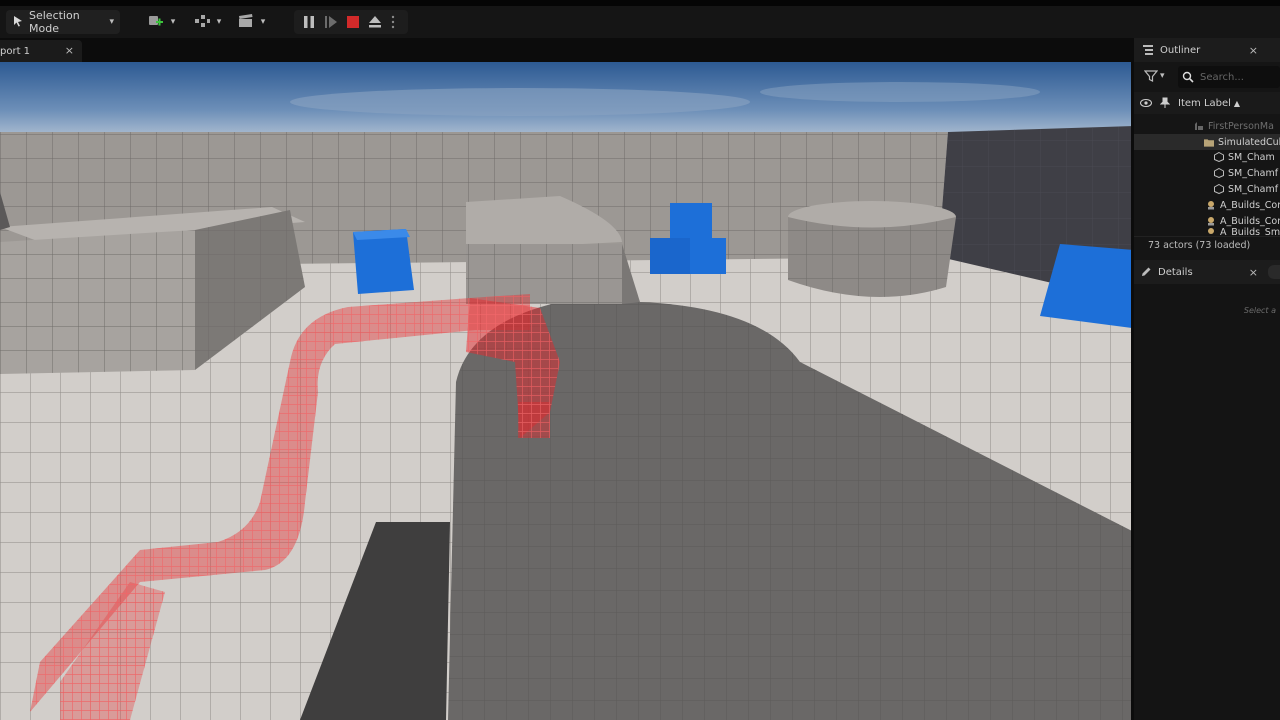  I want to click on details-body: Select a, so click(1207, 502).